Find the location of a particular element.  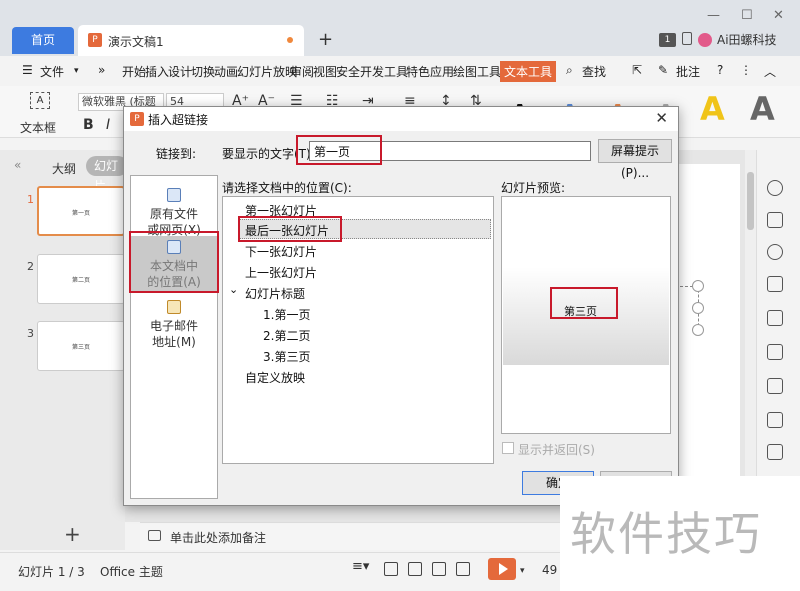

presenter-view-icon is located at coordinates (463, 569).